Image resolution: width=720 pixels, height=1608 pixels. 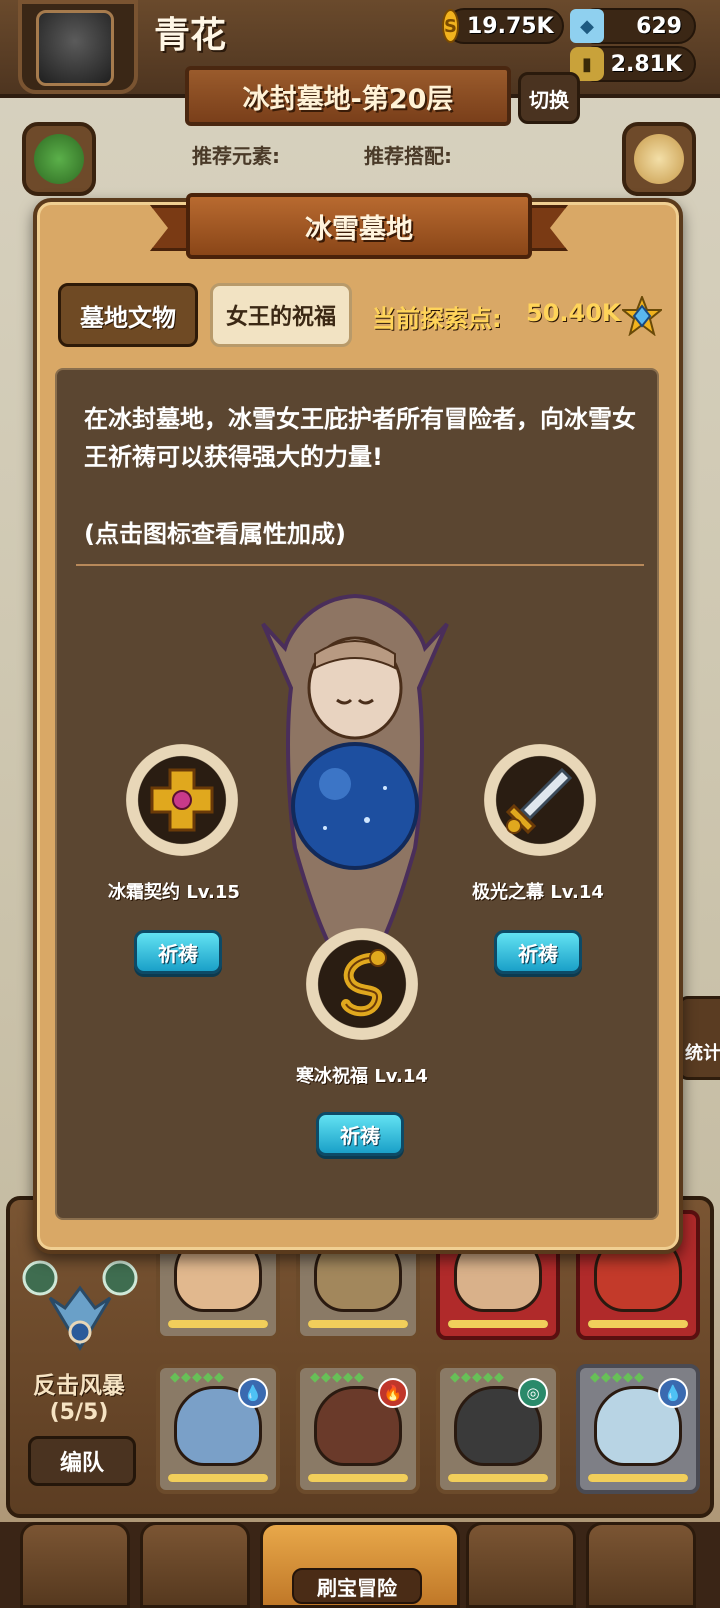 What do you see at coordinates (538, 952) in the screenshot?
I see `pray-button-aurora-veil: 祈祷` at bounding box center [538, 952].